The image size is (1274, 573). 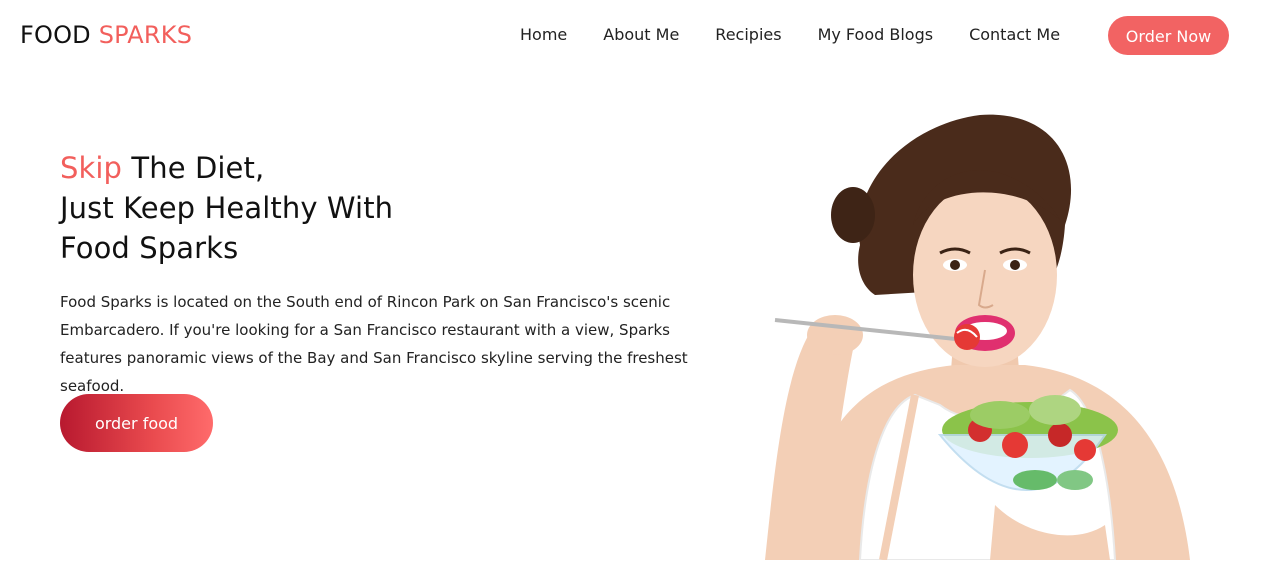 What do you see at coordinates (145, 35) in the screenshot?
I see `logo-word-sparks: SPARKS` at bounding box center [145, 35].